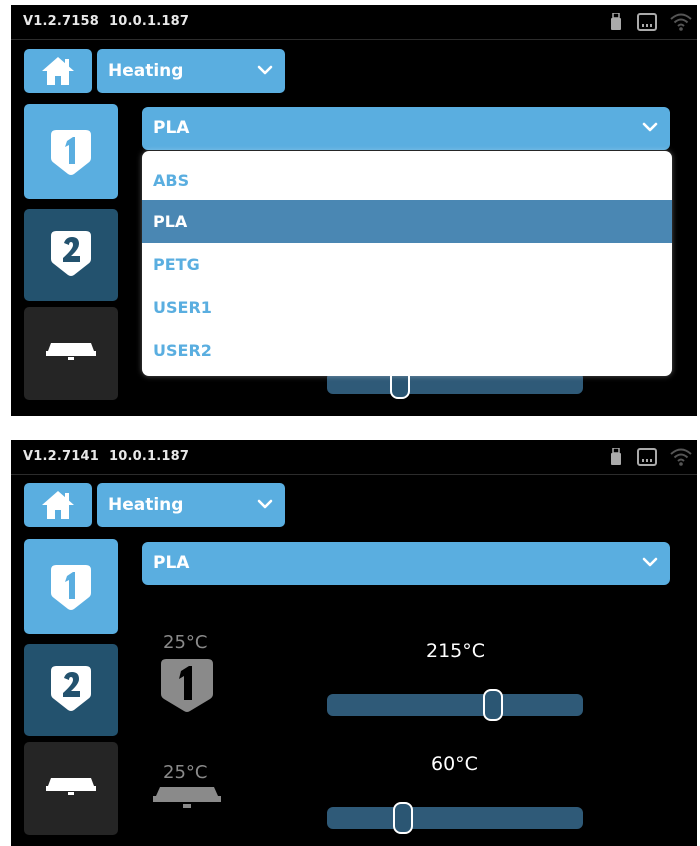 The height and width of the screenshot is (846, 700). I want to click on bed-target-temp: 60°C, so click(454, 764).